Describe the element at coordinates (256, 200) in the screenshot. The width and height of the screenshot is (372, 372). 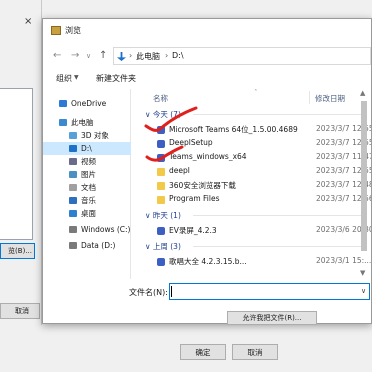
I see `file-row: Program Files 2023/3/7 12:56` at that location.